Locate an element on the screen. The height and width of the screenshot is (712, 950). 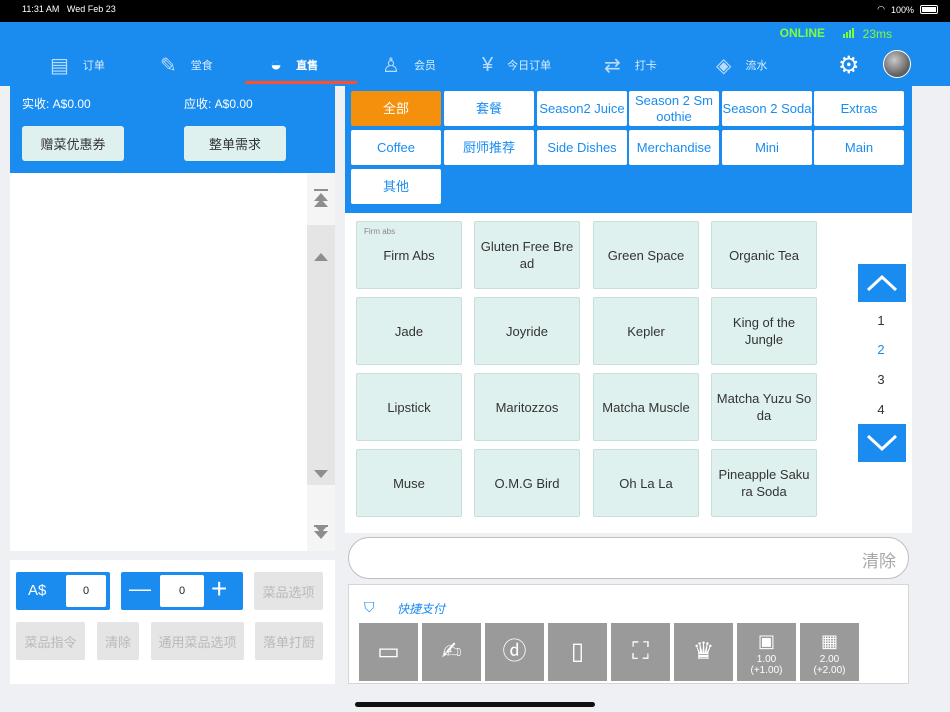
category-chef-recommend: 厨师推荐 is located at coordinates (489, 147).